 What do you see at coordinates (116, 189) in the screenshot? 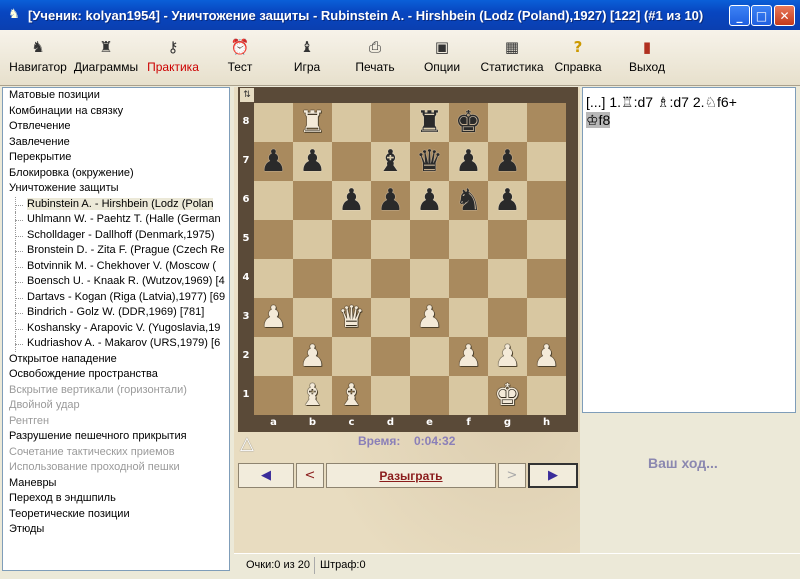
I see `topic-item: Уничтожение защиты` at bounding box center [116, 189].